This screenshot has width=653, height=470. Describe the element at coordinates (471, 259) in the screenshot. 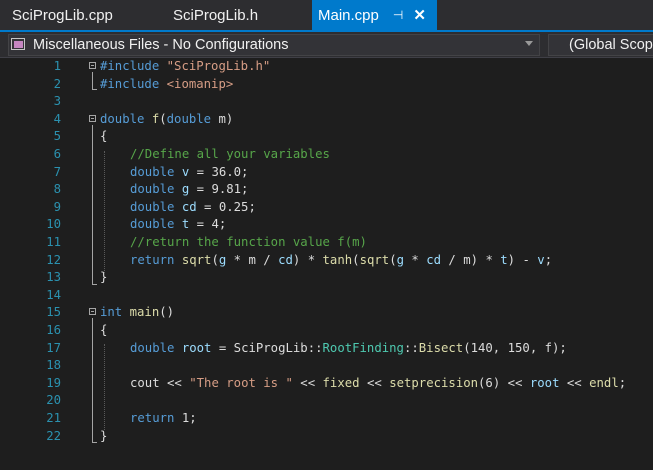

I see `token: / m) *` at that location.